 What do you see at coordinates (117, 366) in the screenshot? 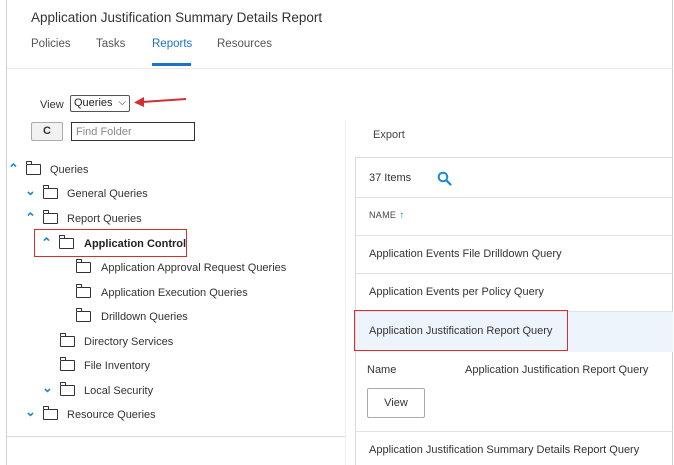
I see `tree-item-label: File Inventory` at bounding box center [117, 366].